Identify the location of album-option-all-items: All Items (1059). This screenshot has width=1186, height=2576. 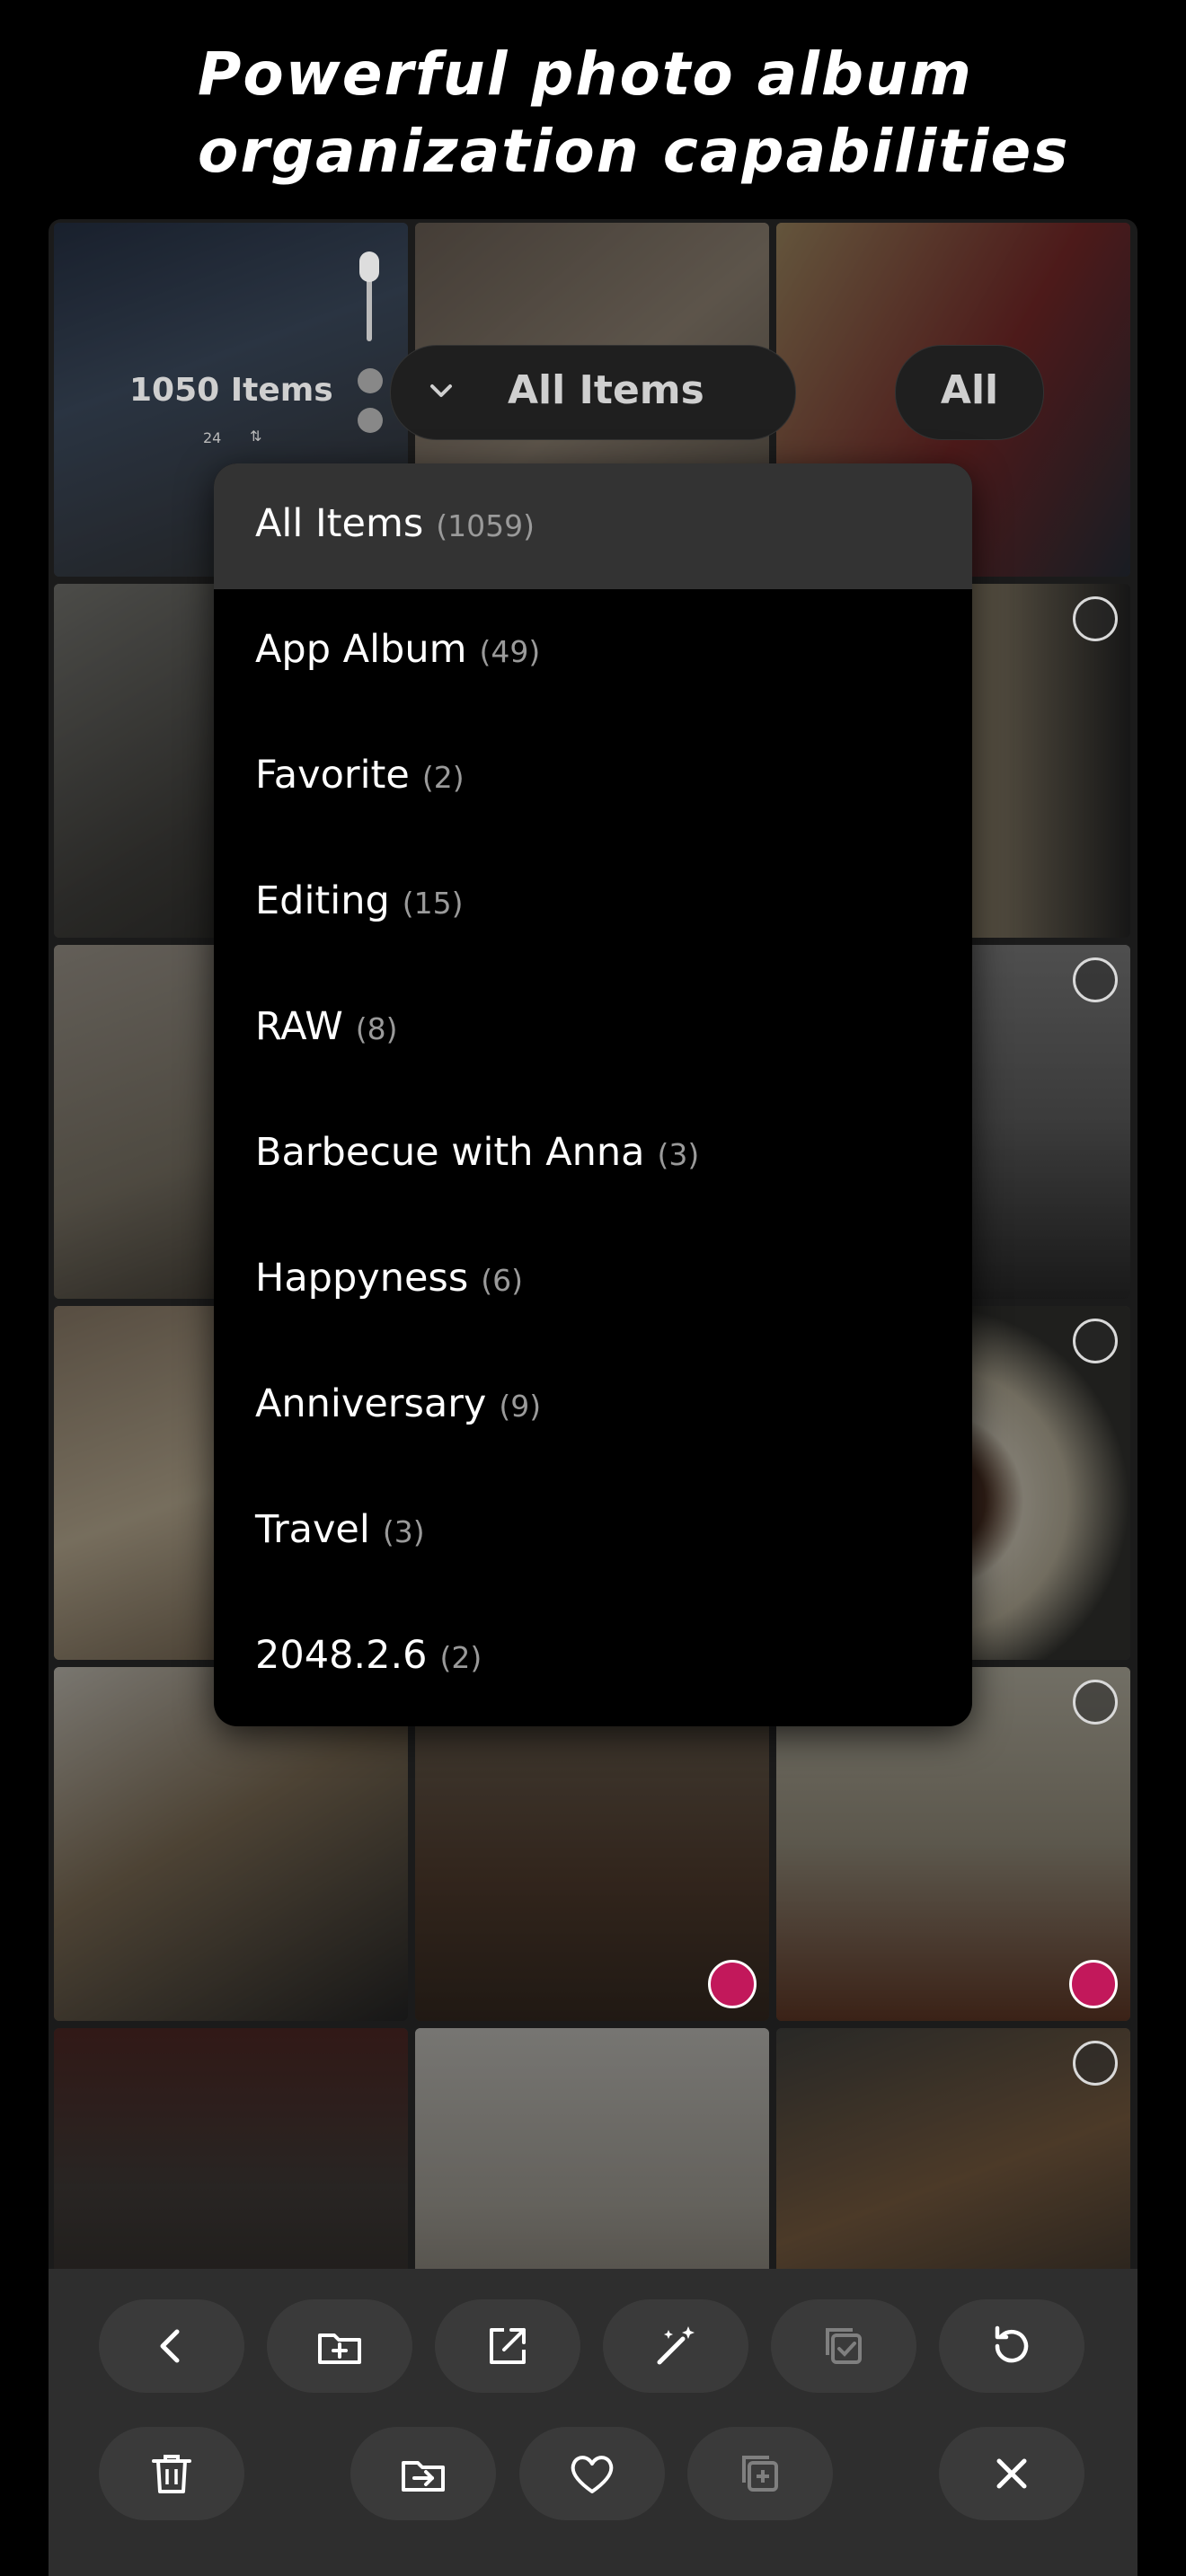
(593, 526).